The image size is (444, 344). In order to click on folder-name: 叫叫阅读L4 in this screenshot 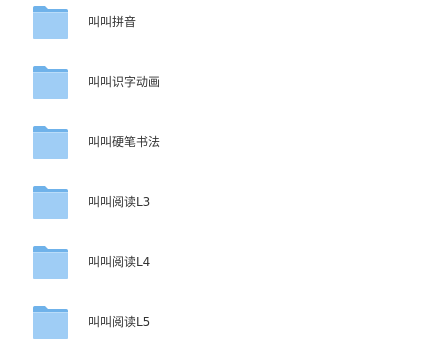, I will do `click(119, 262)`.